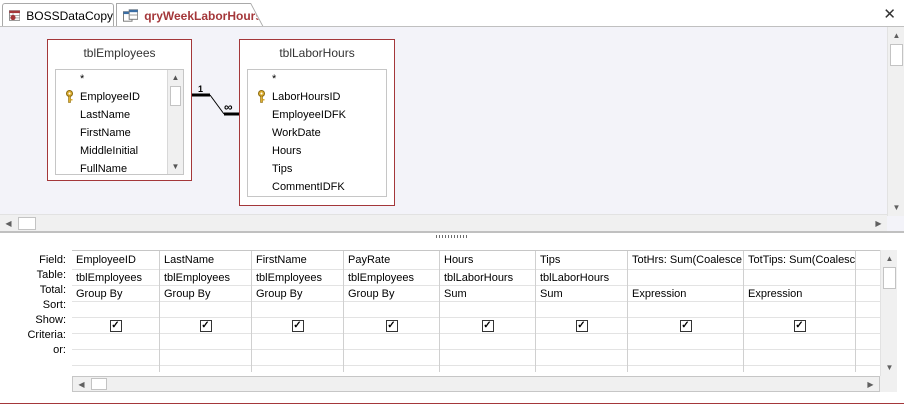 This screenshot has height=409, width=904. I want to click on grid-vertical-scrollbar: ▲ ▼, so click(888, 313).